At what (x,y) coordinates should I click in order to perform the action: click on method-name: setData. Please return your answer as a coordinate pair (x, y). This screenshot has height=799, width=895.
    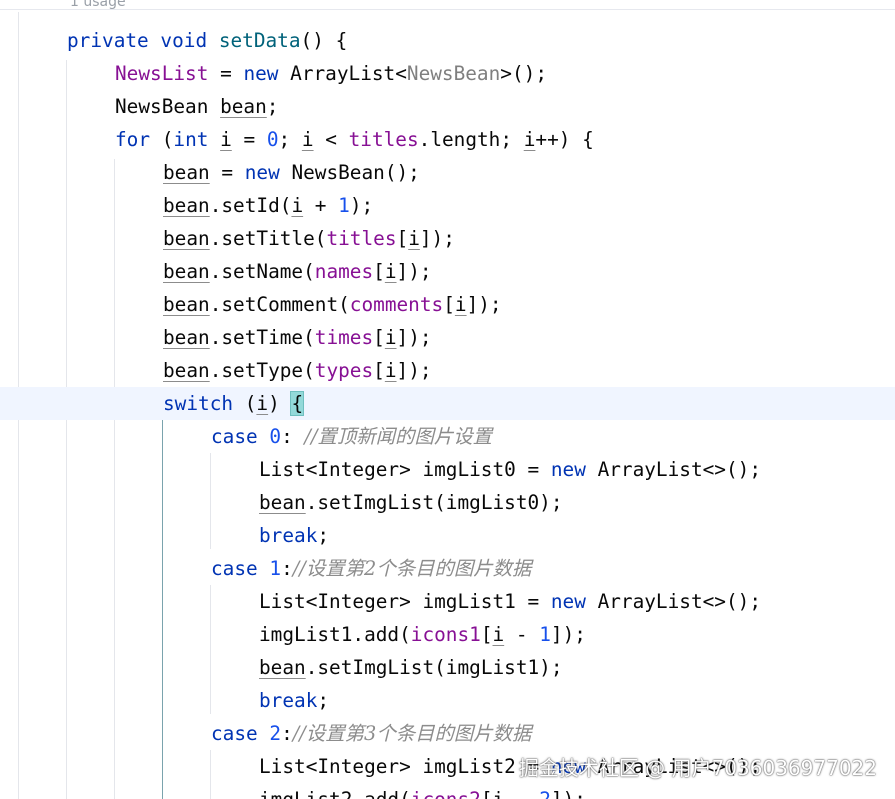
    Looking at the image, I should click on (259, 40).